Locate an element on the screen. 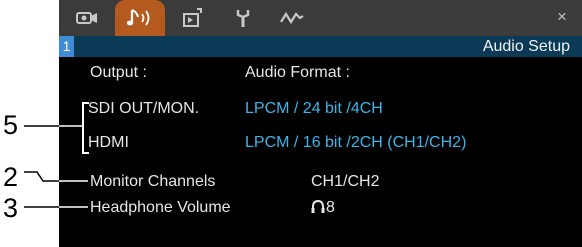 Image resolution: width=582 pixels, height=247 pixels. tab-audio is located at coordinates (140, 18).